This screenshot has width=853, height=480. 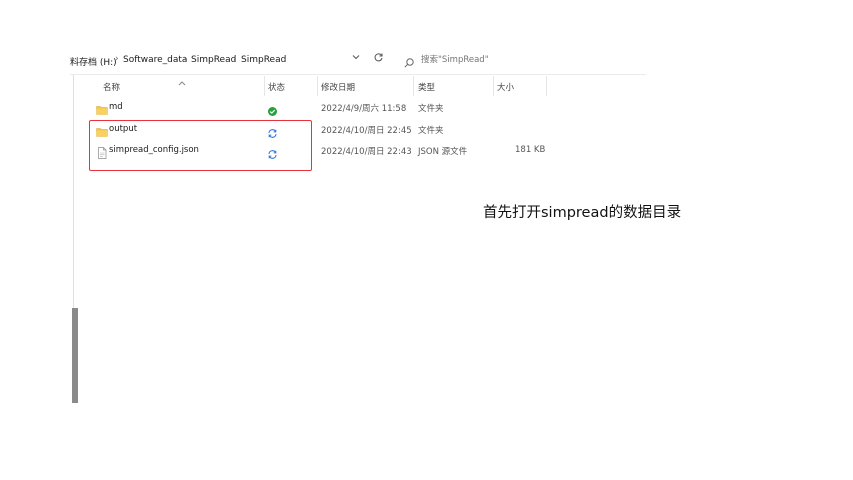 I want to click on annotation-caption: 首先打开simpread的数据目录, so click(x=582, y=213).